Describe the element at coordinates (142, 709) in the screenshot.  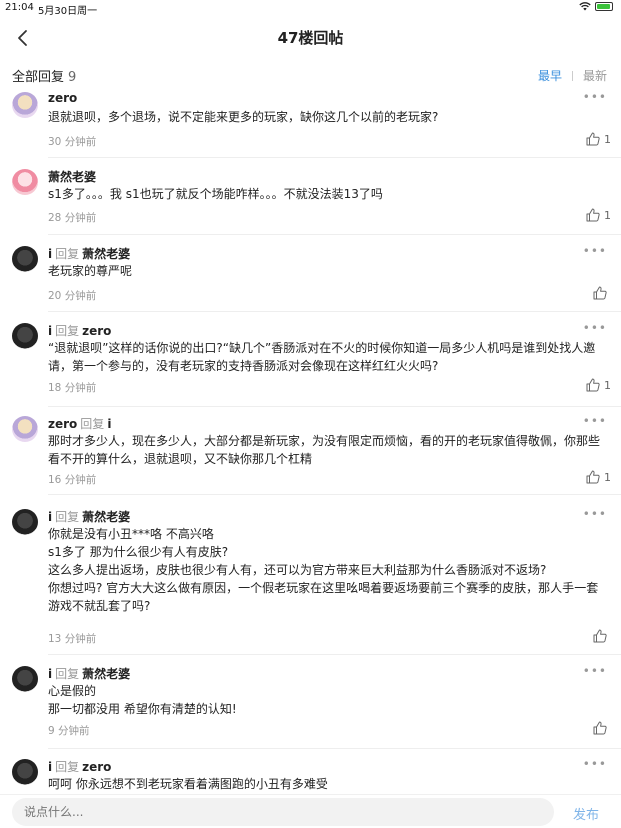
I see `reply-line: 那一切都没用 希望你有清楚的认知!` at that location.